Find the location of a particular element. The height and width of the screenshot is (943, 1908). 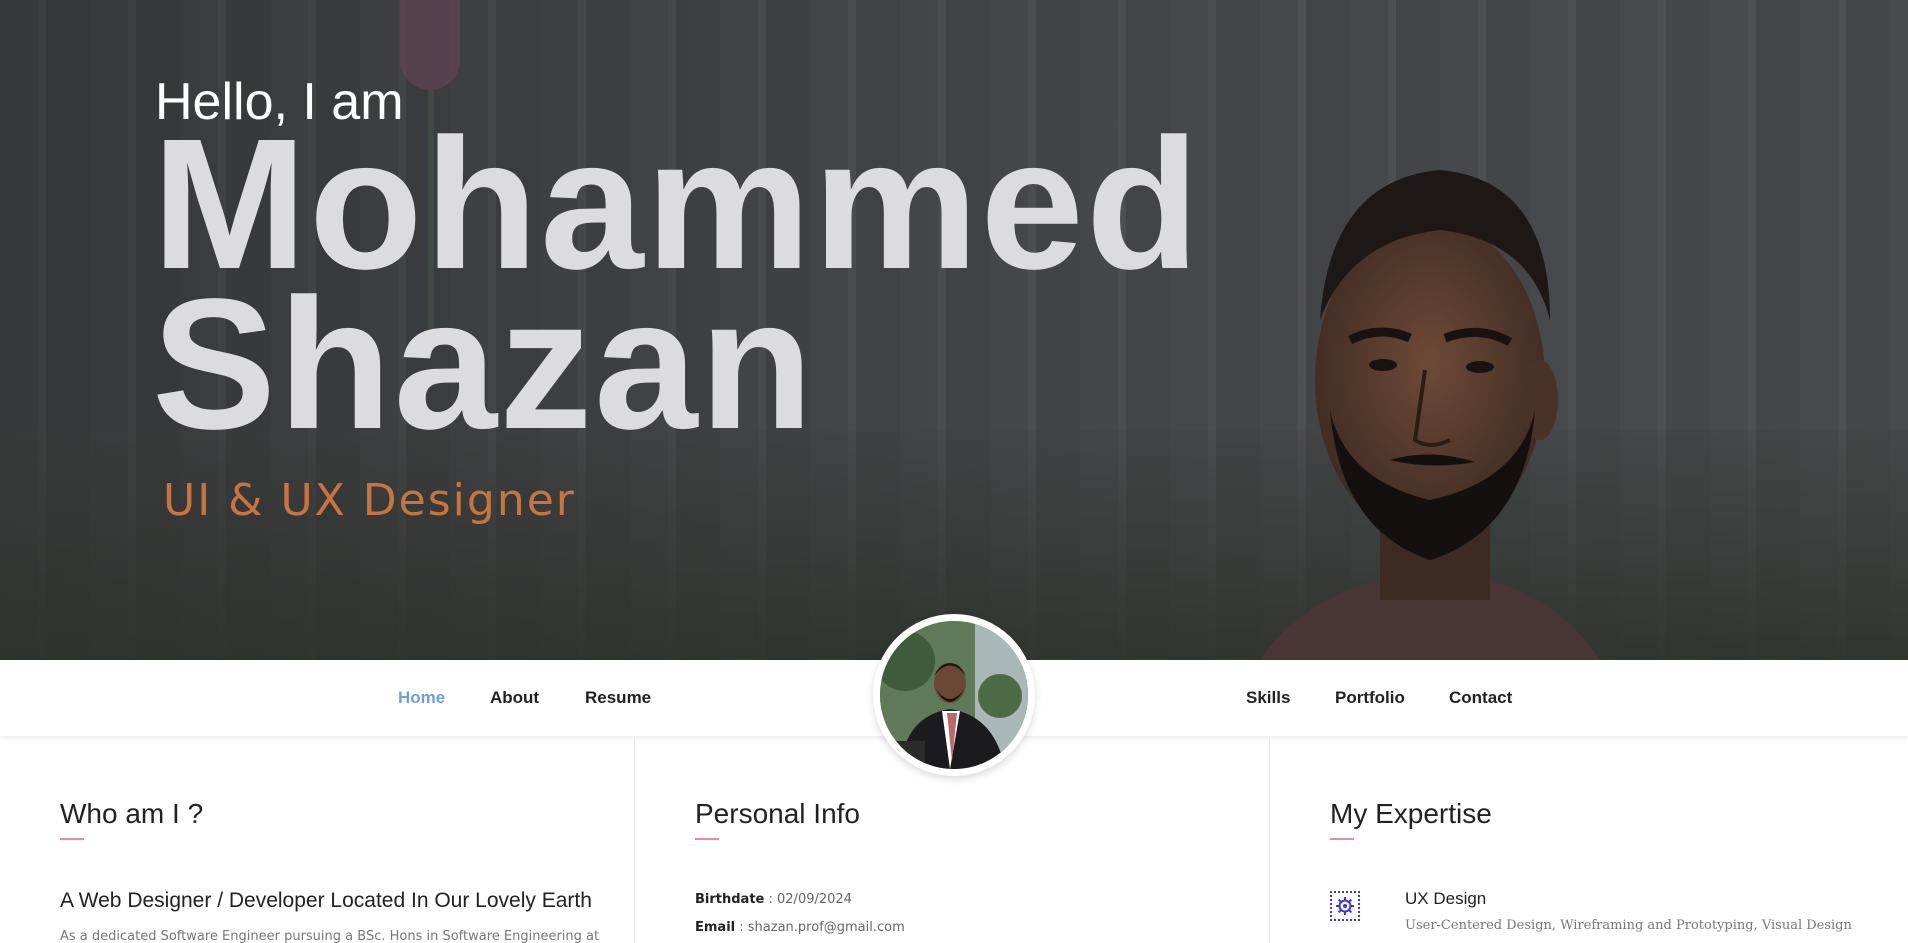

info-label: Email is located at coordinates (715, 927).